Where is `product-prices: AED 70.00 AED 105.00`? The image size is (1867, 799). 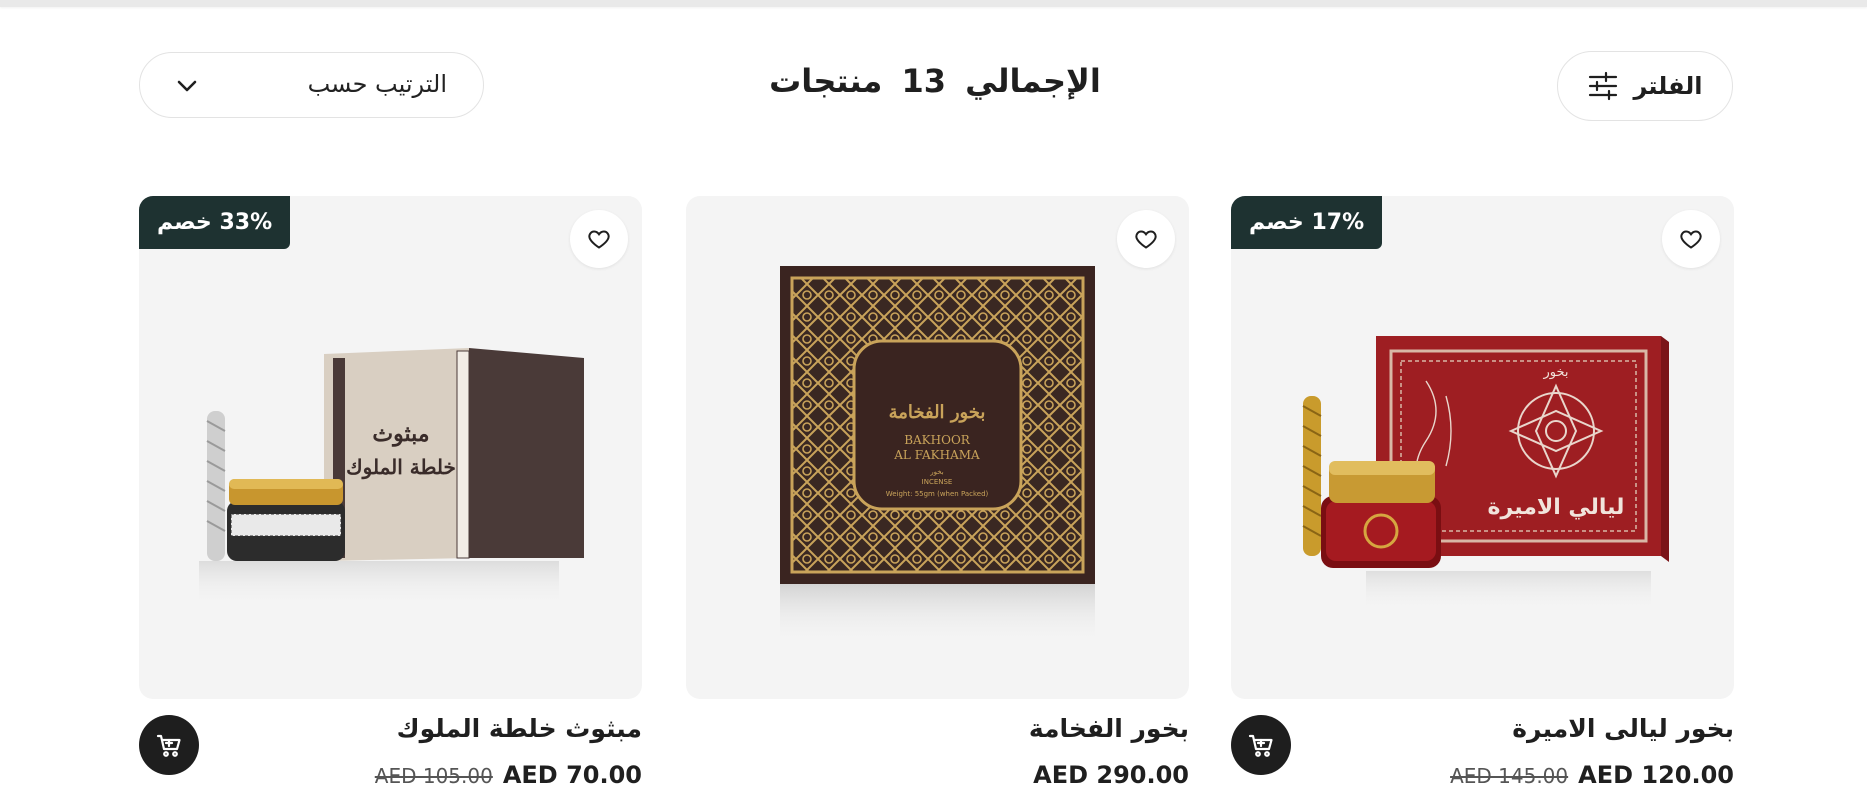
product-prices: AED 70.00 AED 105.00 is located at coordinates (508, 775).